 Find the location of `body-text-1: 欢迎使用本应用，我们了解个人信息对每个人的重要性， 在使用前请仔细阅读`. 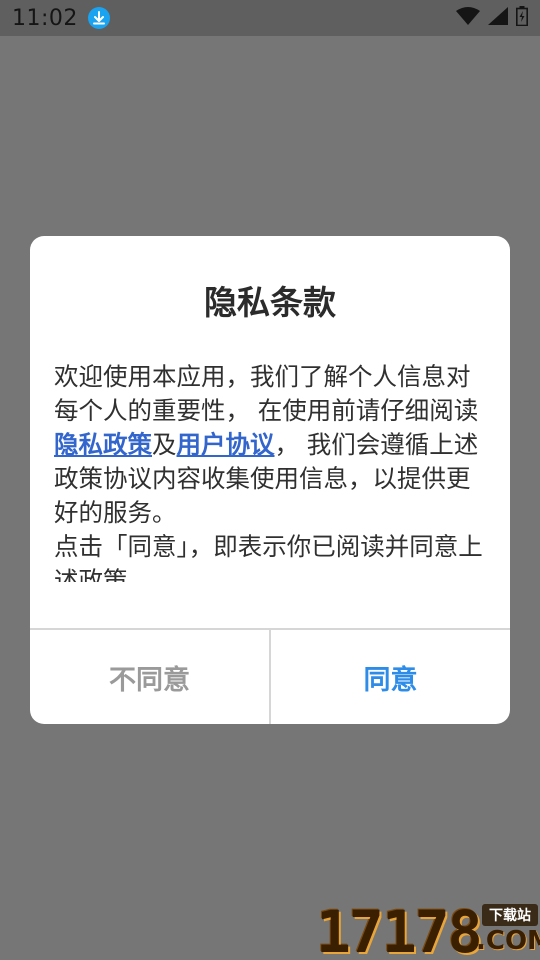

body-text-1: 欢迎使用本应用，我们了解个人信息对每个人的重要性， 在使用前请仔细阅读 is located at coordinates (266, 393).